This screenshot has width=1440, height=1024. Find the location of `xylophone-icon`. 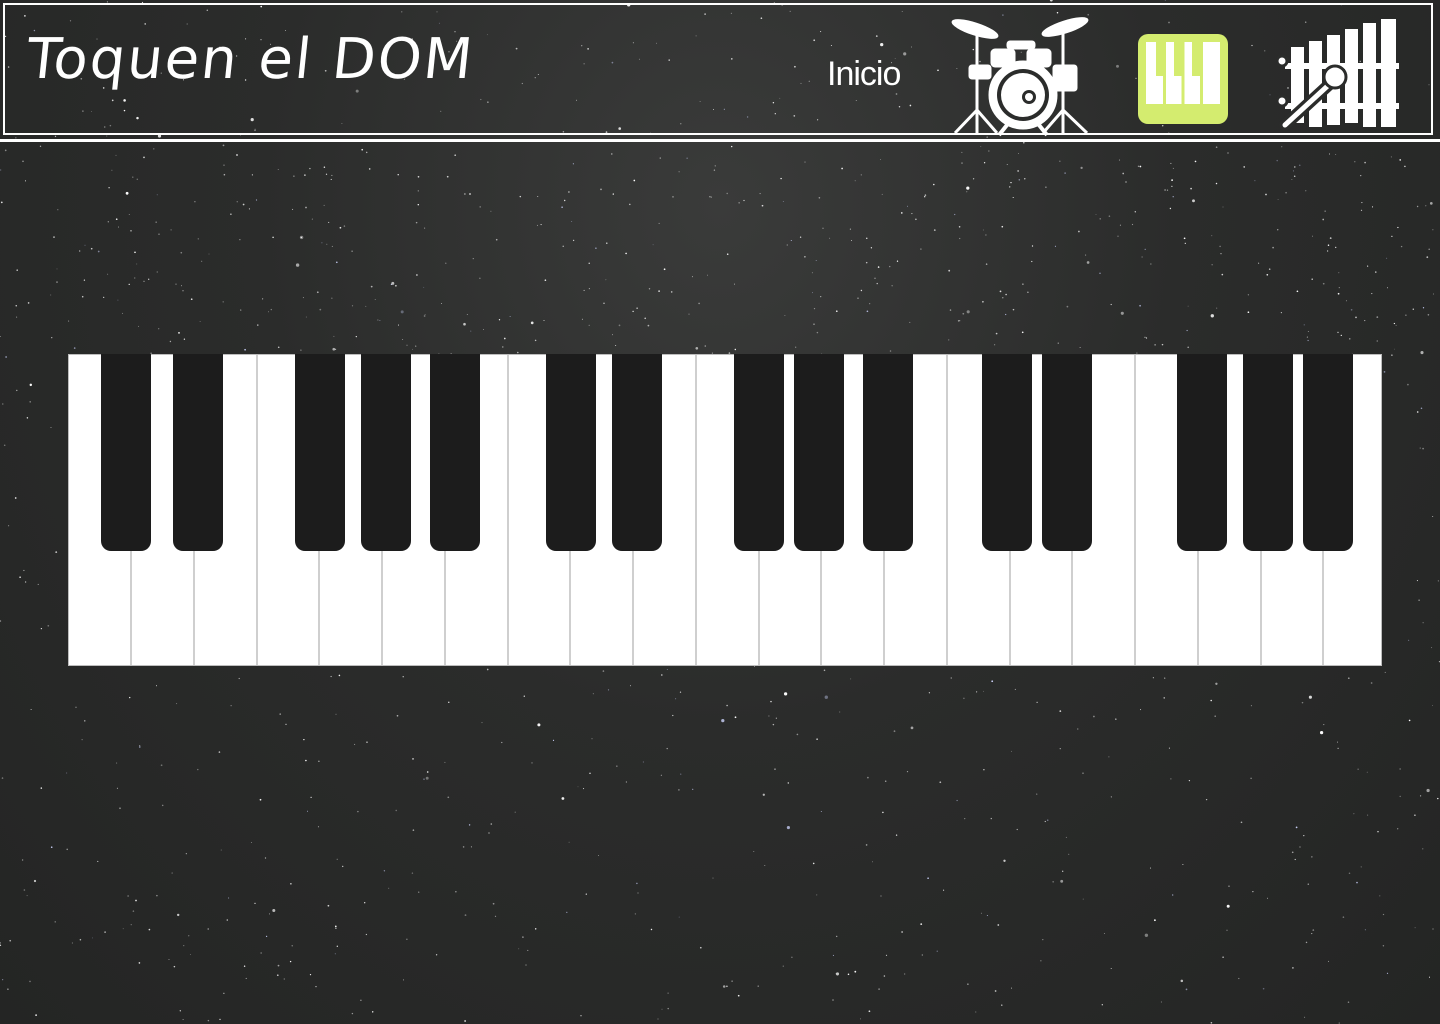

xylophone-icon is located at coordinates (1337, 75).